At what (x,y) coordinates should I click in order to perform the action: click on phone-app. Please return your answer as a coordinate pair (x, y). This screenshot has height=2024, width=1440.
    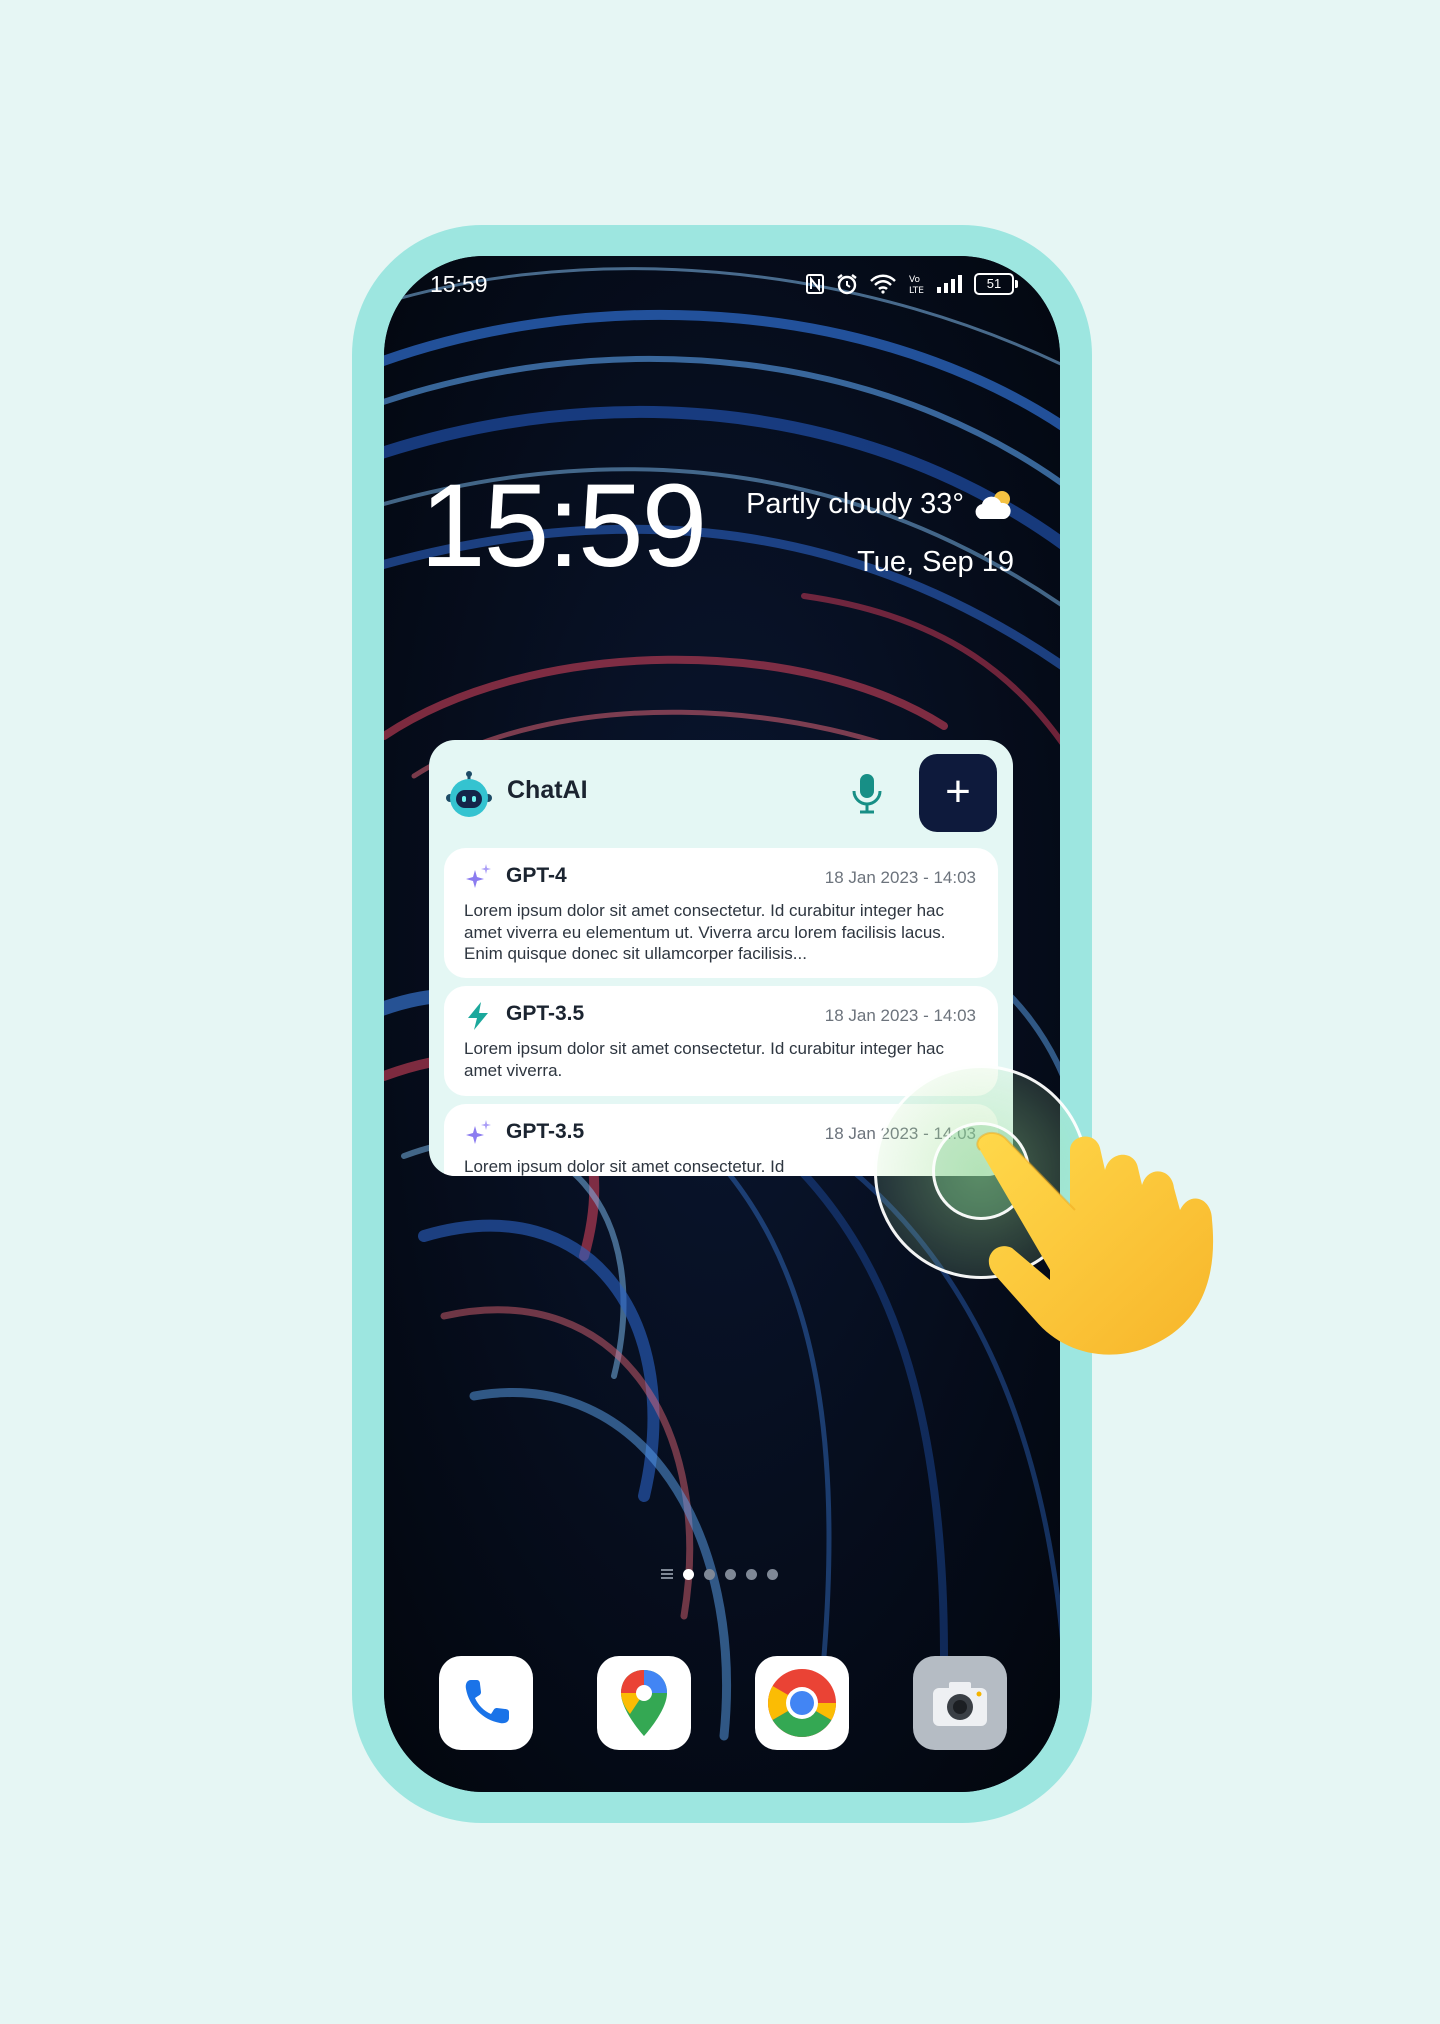
    Looking at the image, I should click on (486, 1703).